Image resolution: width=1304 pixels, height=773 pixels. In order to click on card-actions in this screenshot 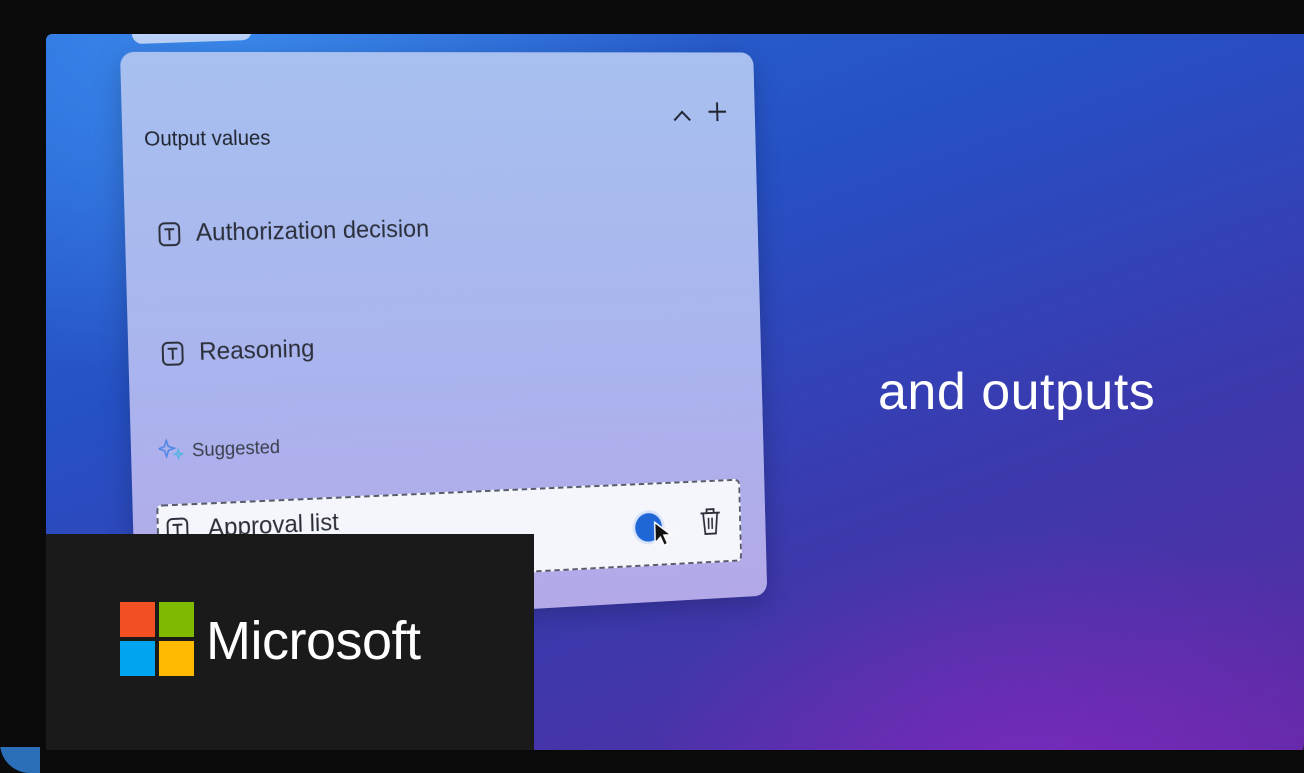, I will do `click(699, 113)`.